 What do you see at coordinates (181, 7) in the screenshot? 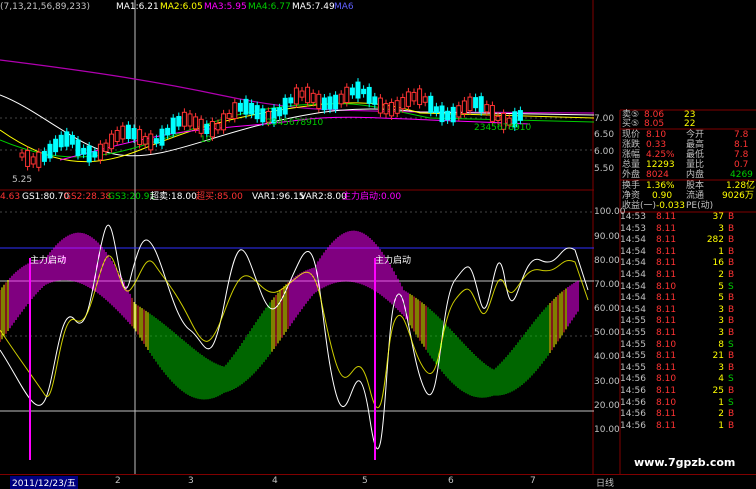
I see `ma2-value: MA2:6.05` at bounding box center [181, 7].